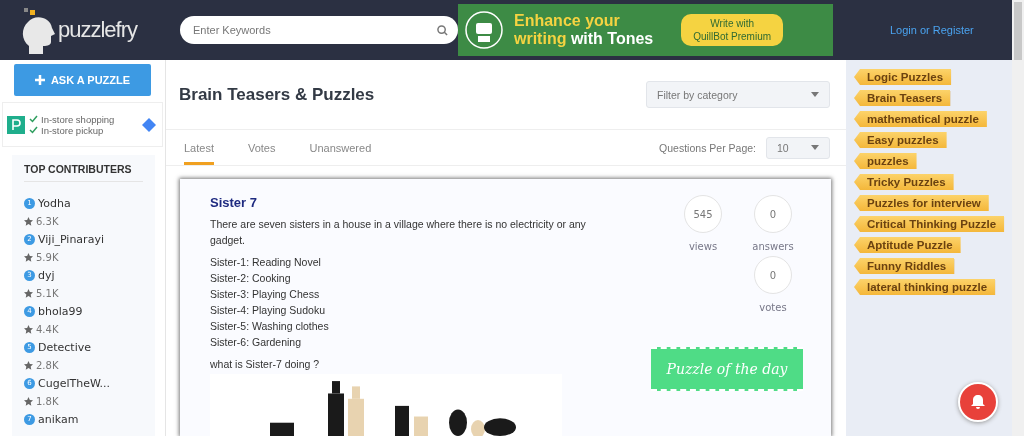 This screenshot has width=1024, height=436. What do you see at coordinates (903, 77) in the screenshot?
I see `category-tag: Logic Puzzles` at bounding box center [903, 77].